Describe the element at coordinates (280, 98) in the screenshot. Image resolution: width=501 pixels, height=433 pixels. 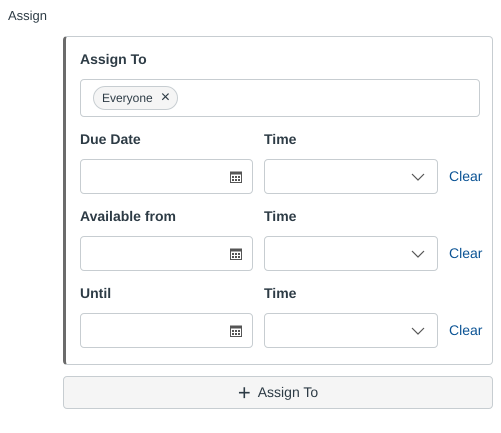
I see `assign-to-field: Everyone ×` at that location.